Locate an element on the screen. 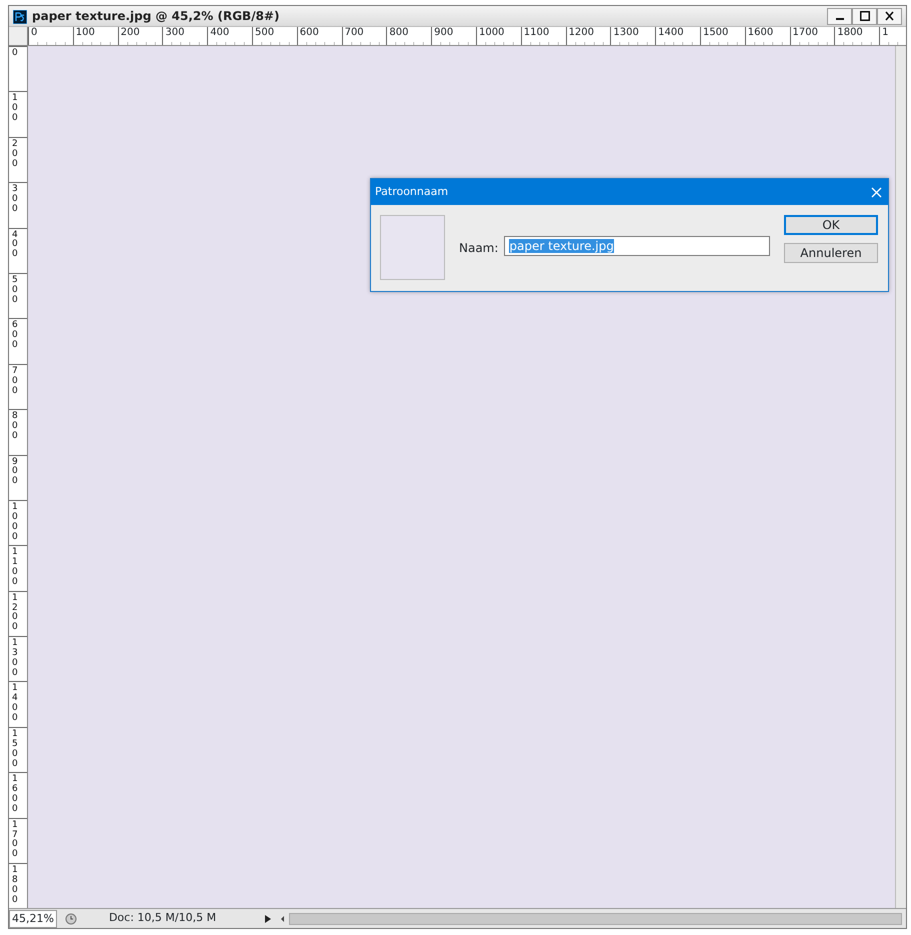 This screenshot has width=911, height=935. ruler-label: 800 is located at coordinates (15, 427).